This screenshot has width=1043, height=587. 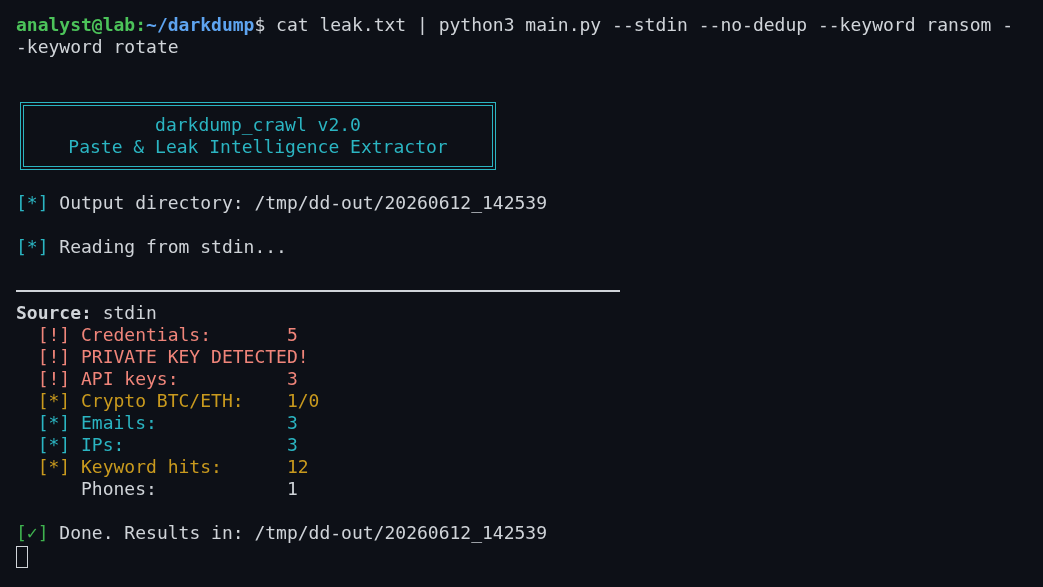 What do you see at coordinates (54, 313) in the screenshot?
I see `source-label: Source:` at bounding box center [54, 313].